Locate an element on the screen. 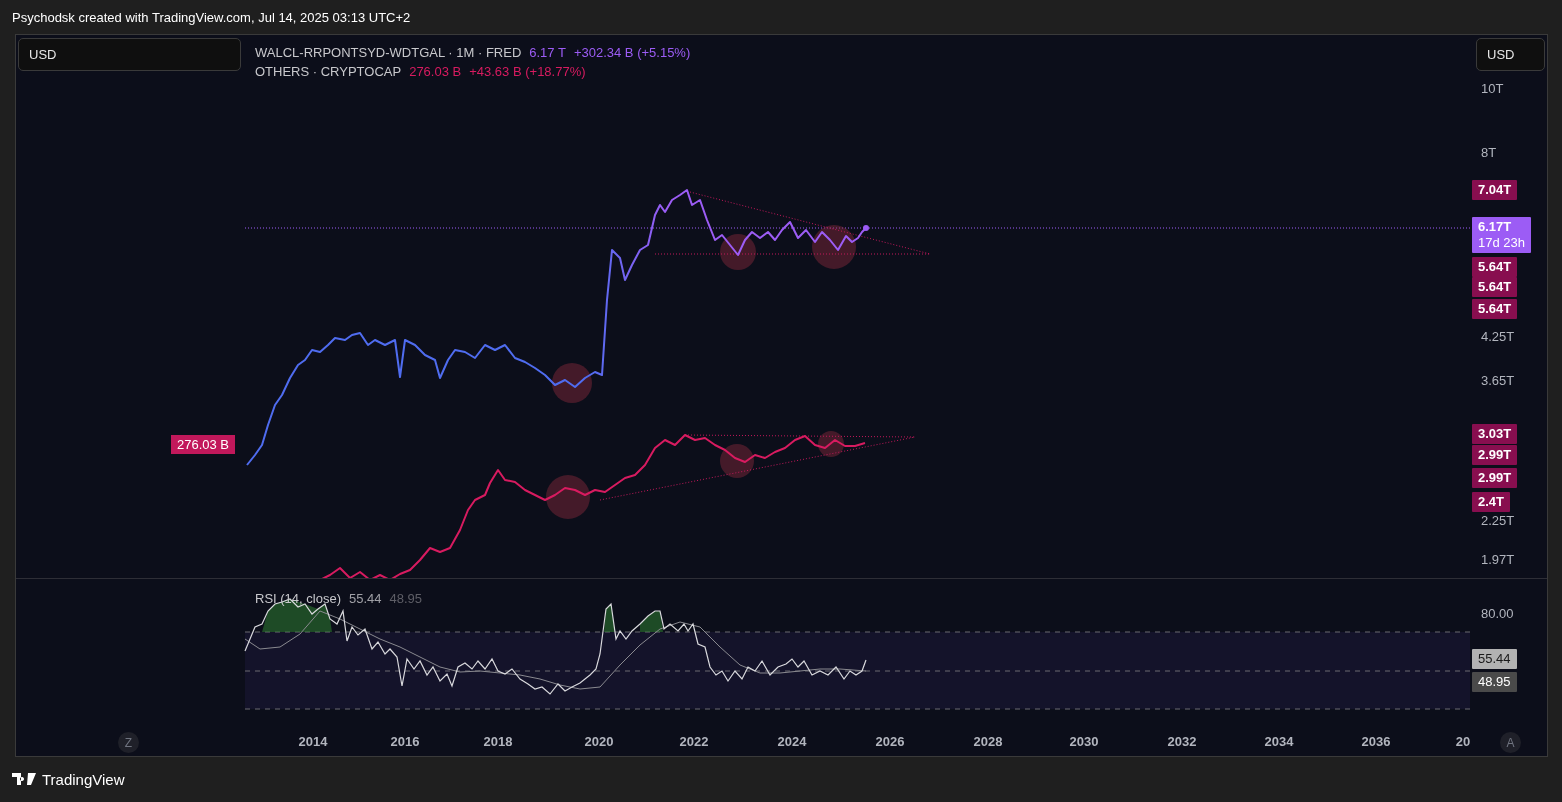  series-symbol: OTHERS · CRYPTOCAP is located at coordinates (328, 71).